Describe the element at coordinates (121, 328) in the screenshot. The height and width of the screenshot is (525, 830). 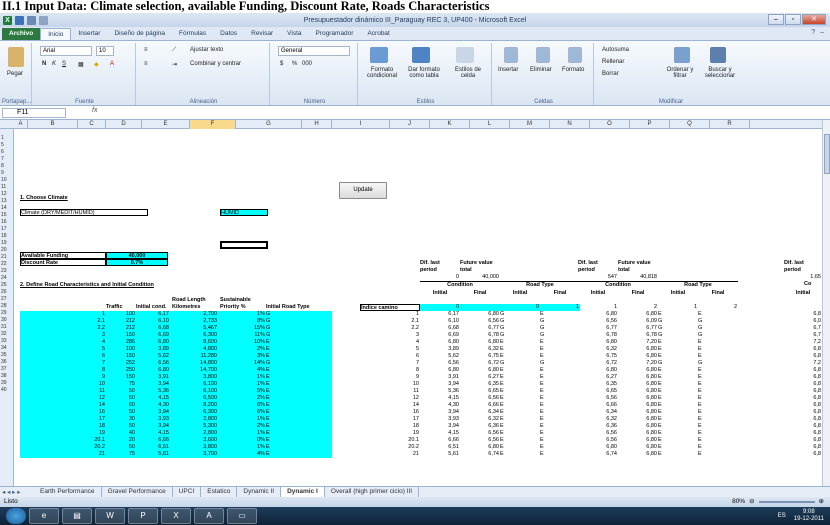
I see `table-cell-aadt: 212` at that location.